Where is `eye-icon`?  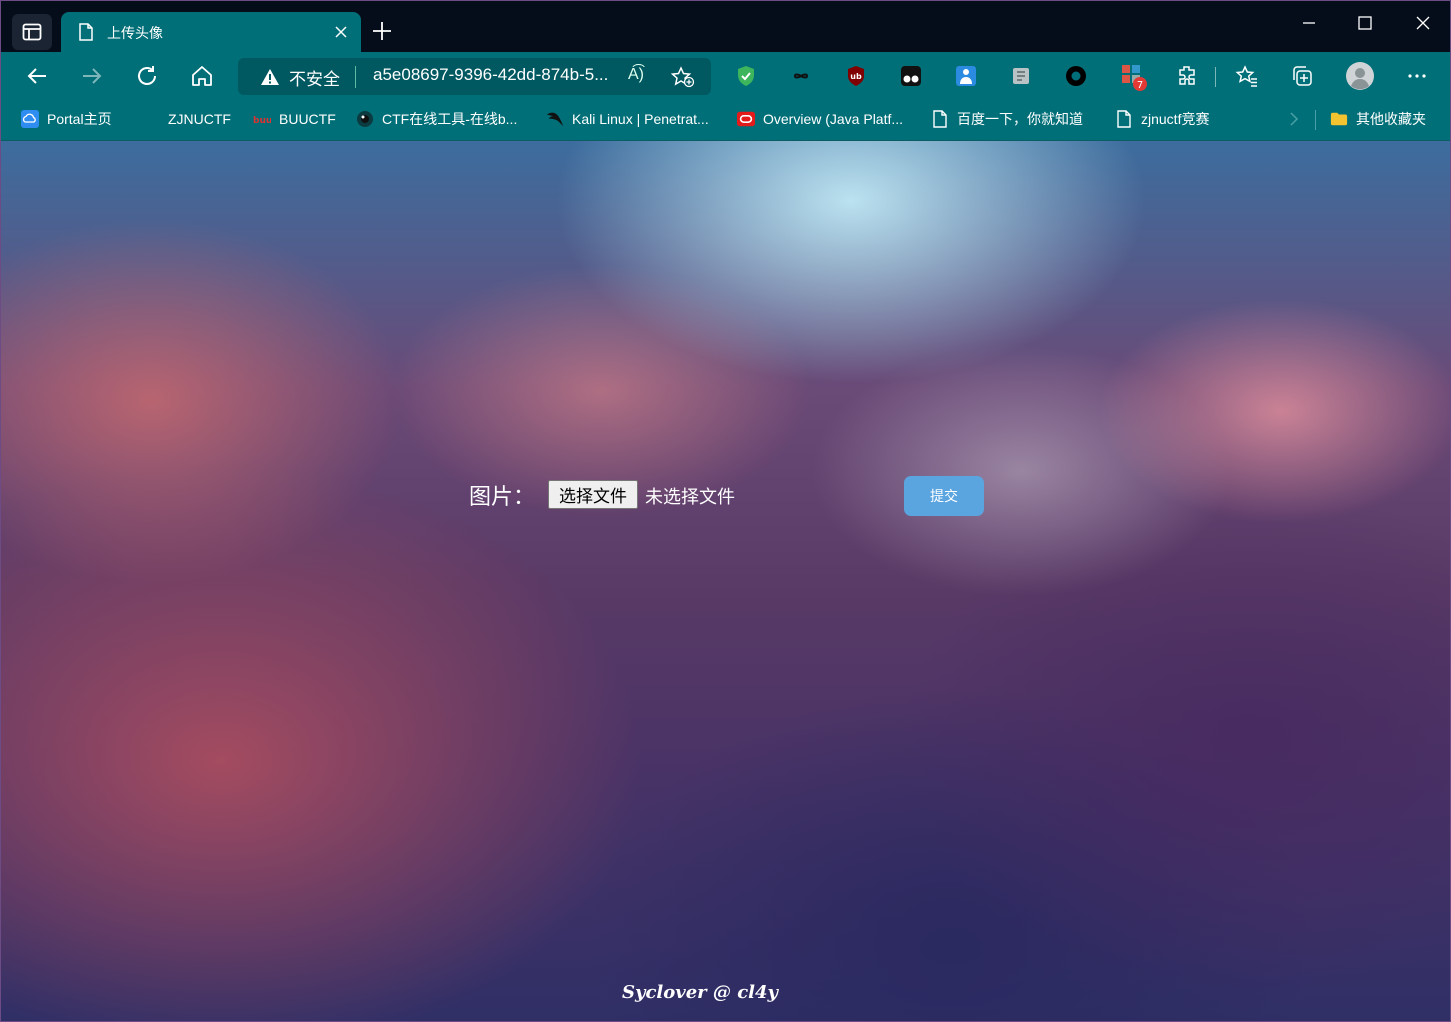
eye-icon is located at coordinates (365, 119).